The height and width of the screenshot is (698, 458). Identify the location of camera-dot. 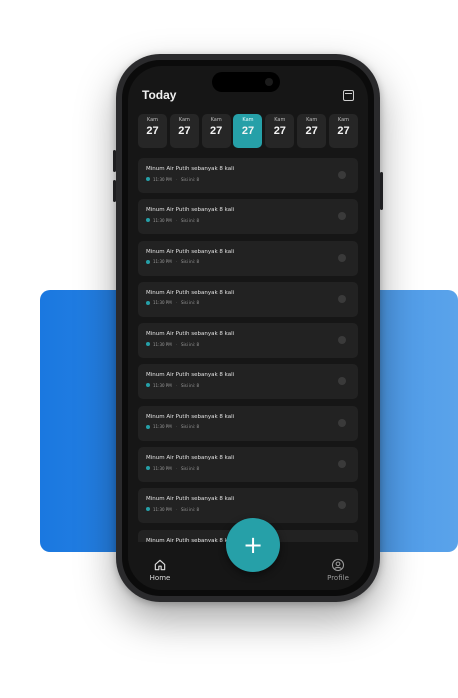
(269, 82).